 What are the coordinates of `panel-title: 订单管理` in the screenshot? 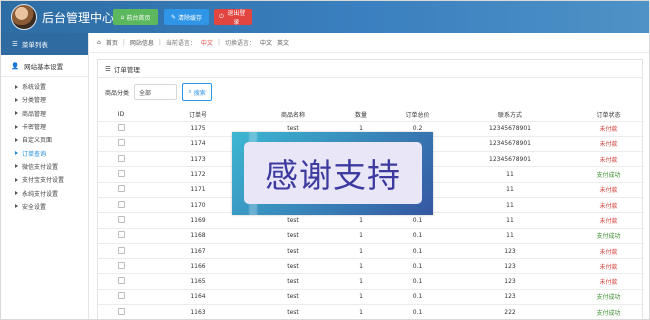 It's located at (126, 69).